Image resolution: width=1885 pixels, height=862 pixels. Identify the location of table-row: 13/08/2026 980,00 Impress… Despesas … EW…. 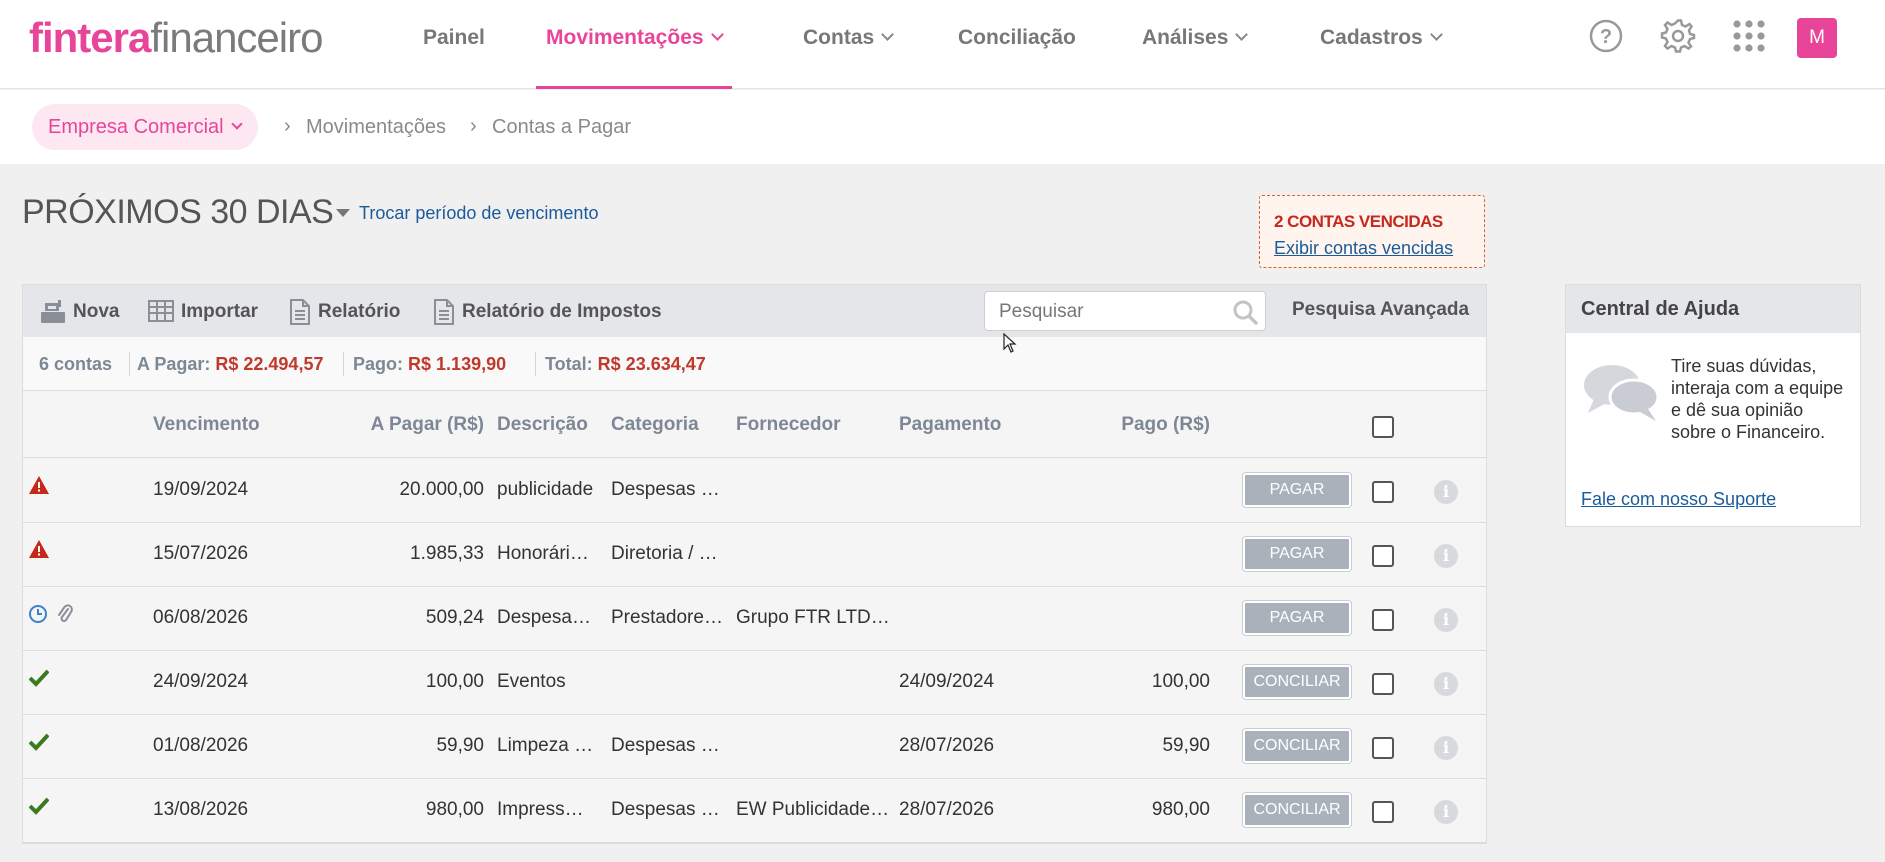
(754, 811).